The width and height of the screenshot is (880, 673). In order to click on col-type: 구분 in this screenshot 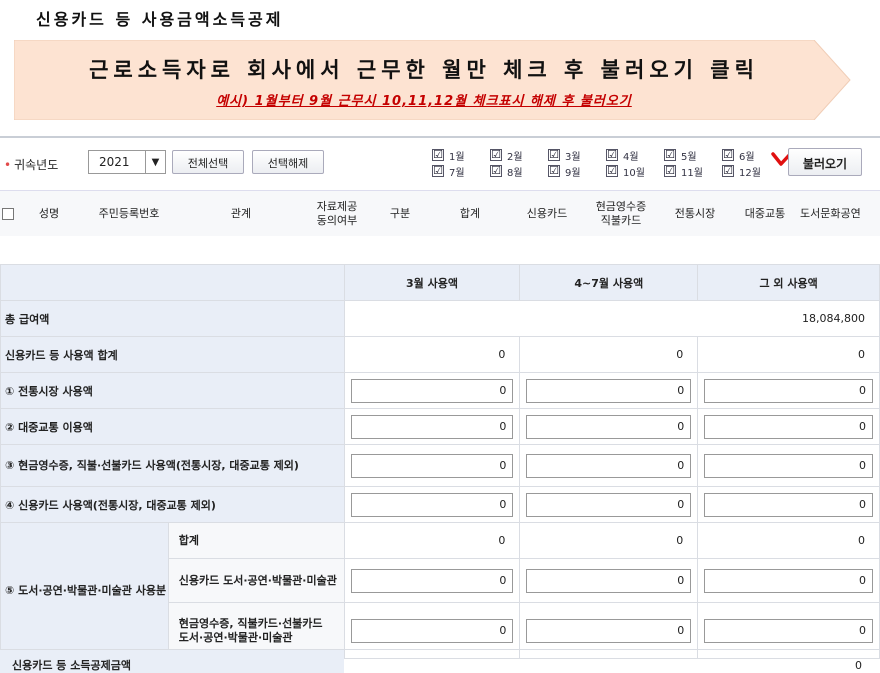, I will do `click(400, 213)`.